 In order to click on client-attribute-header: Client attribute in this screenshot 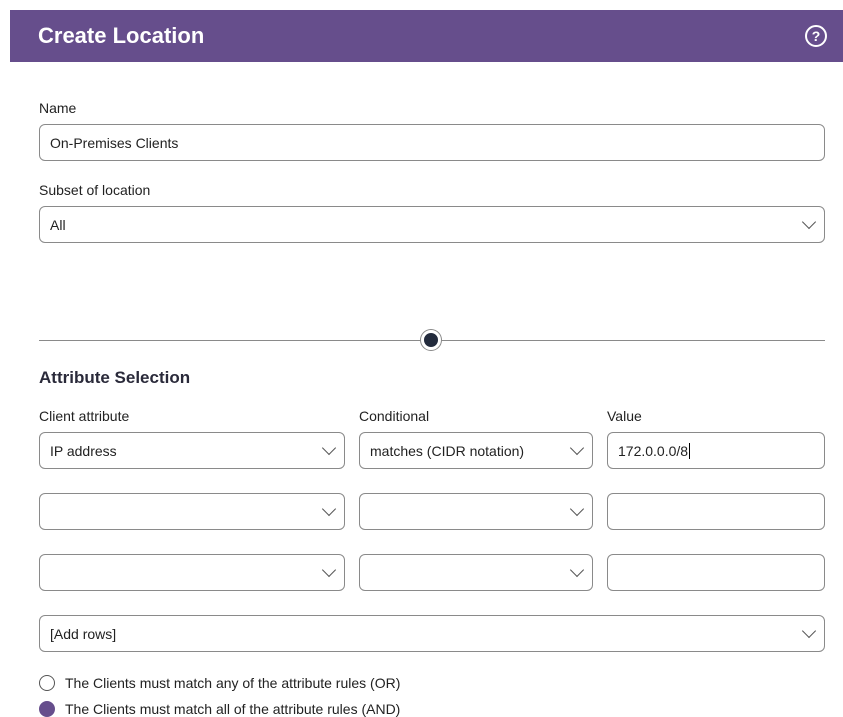, I will do `click(84, 416)`.